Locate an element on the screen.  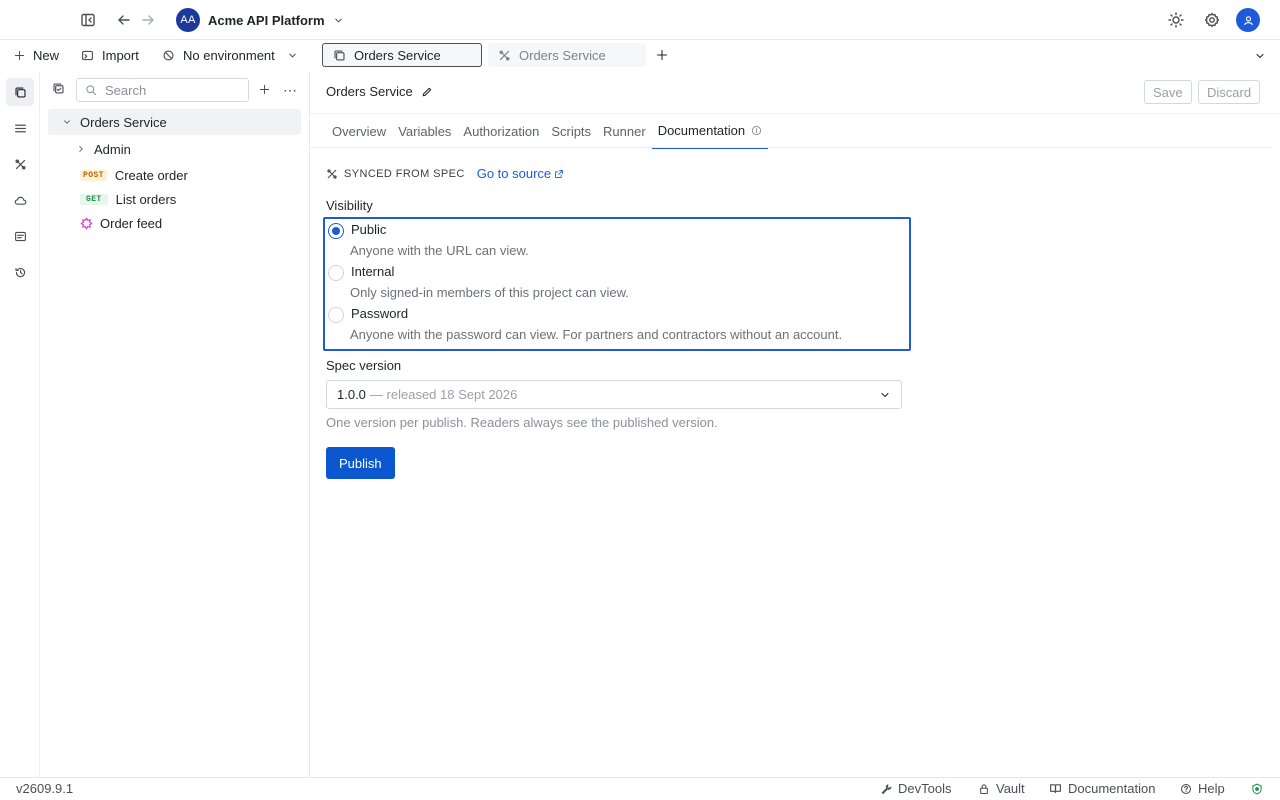
method-badge-post: POST is located at coordinates (93, 175).